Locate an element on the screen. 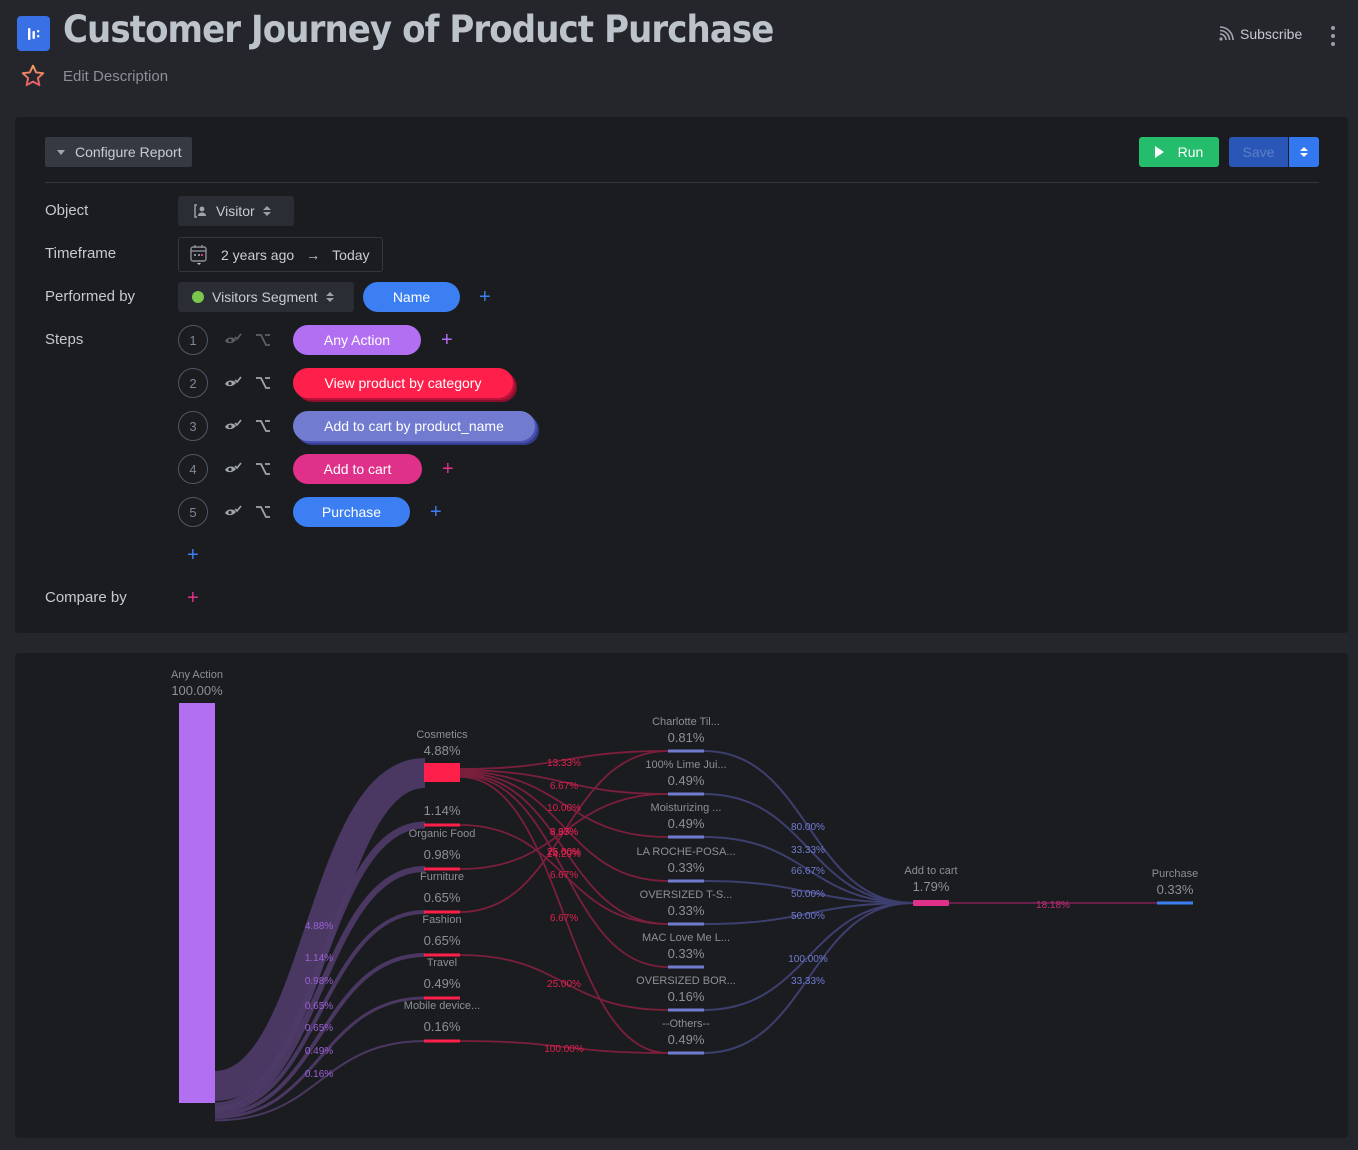  add-property-button: + is located at coordinates (485, 297).